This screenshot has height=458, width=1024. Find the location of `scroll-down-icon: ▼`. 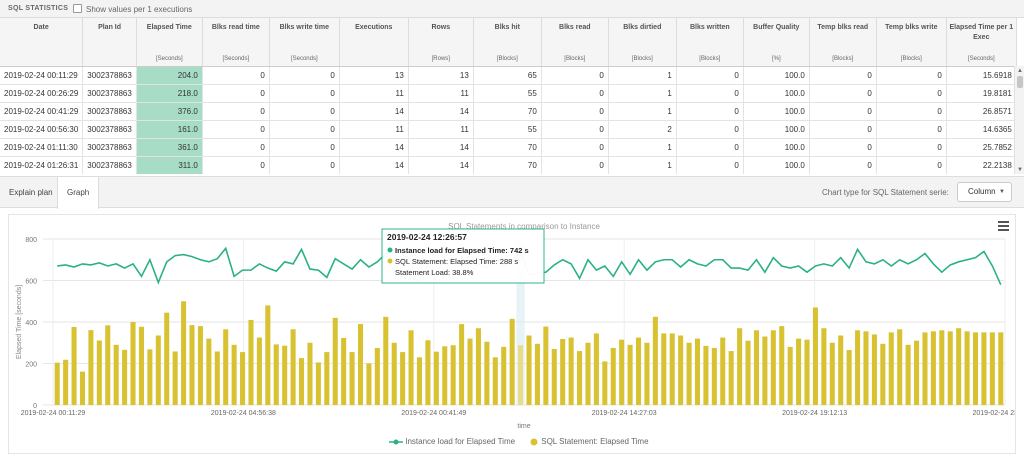

scroll-down-icon: ▼ is located at coordinates (1020, 170).